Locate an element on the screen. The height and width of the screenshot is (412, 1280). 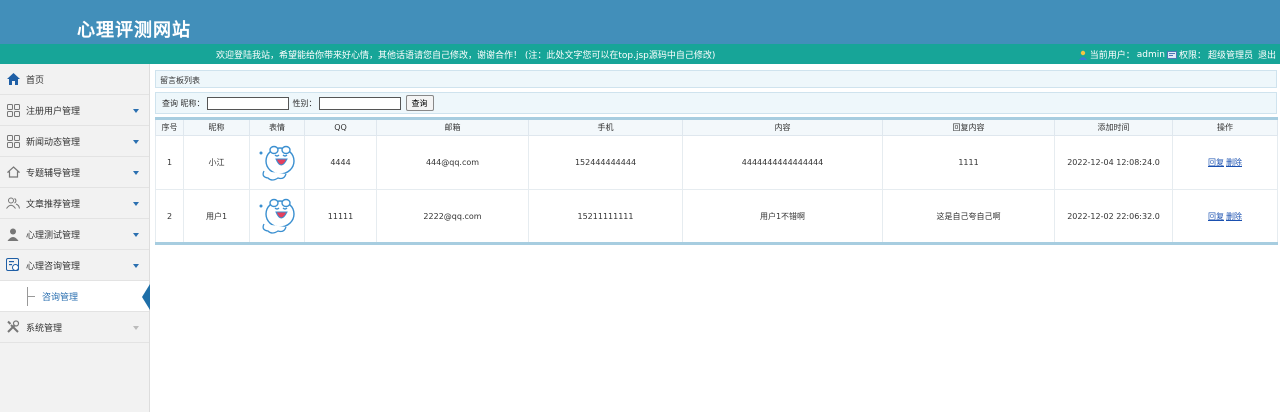
sidebar-item-home: 首页 is located at coordinates (74, 79).